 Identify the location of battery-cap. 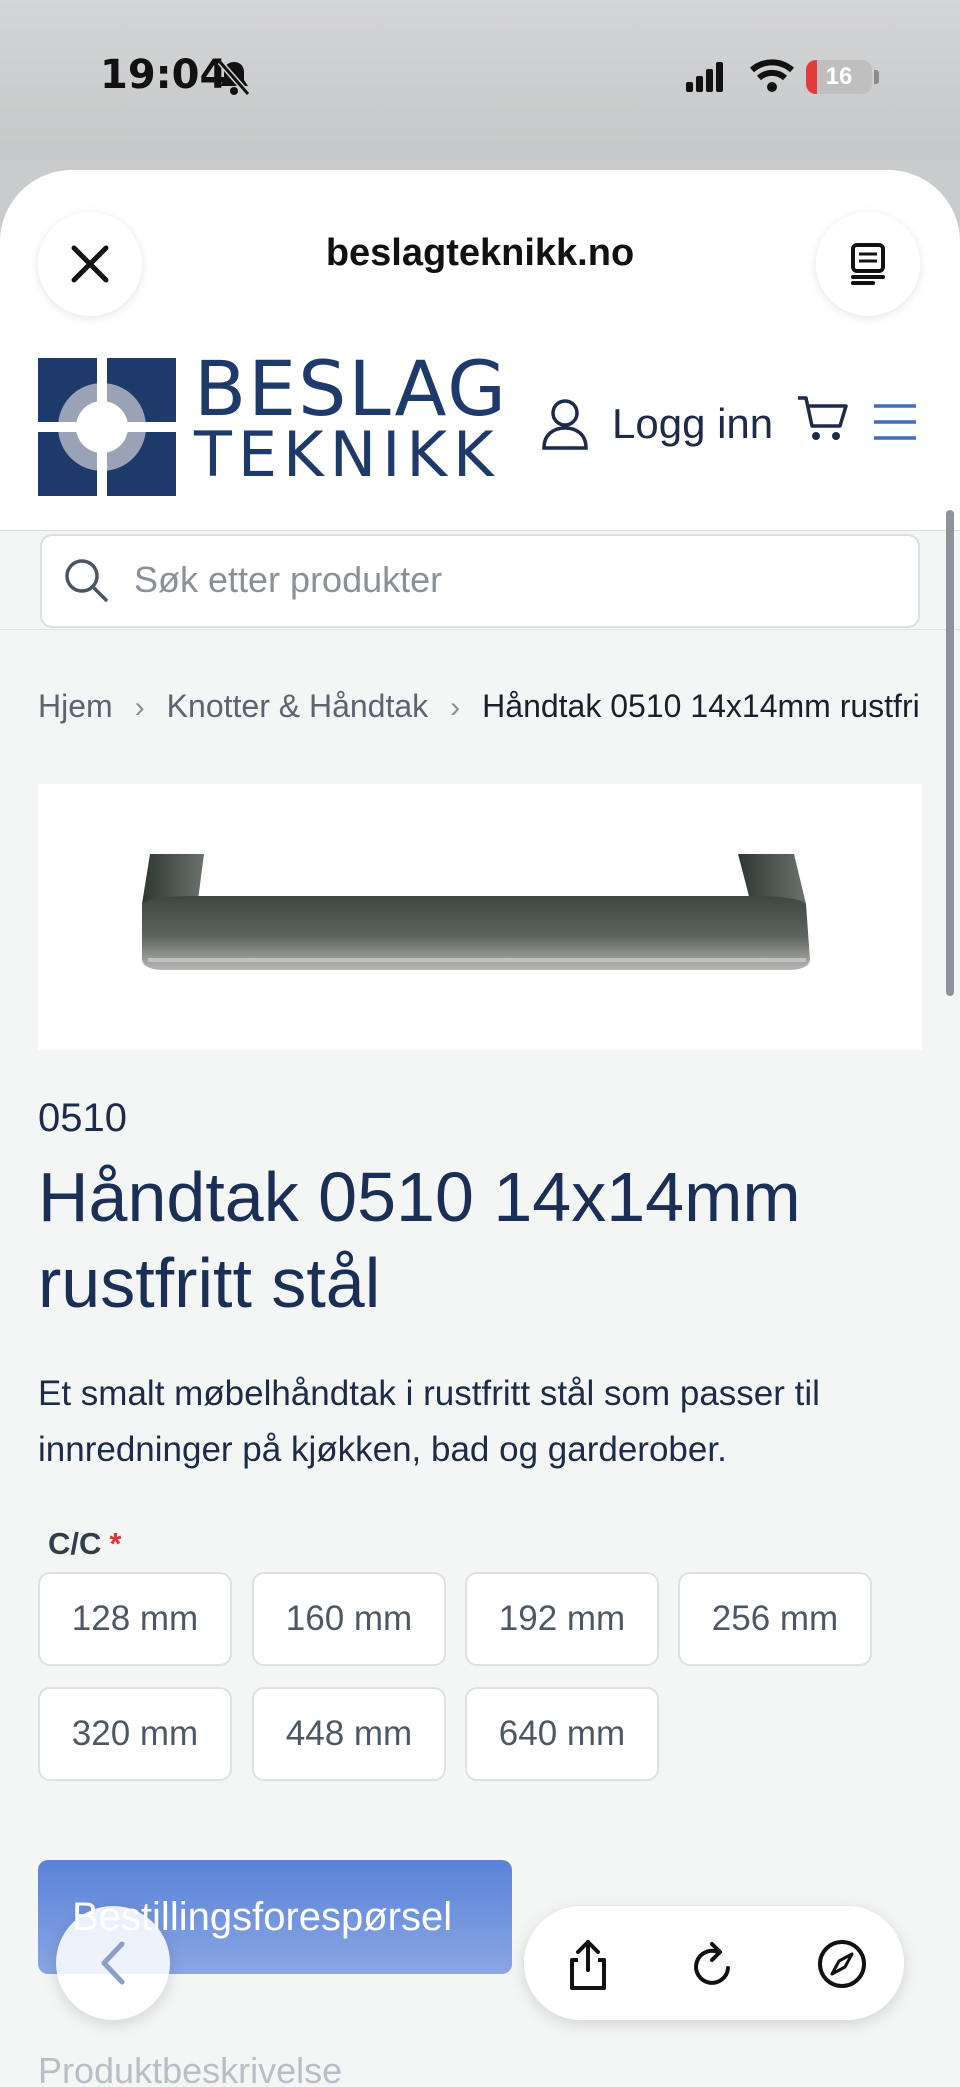
(876, 77).